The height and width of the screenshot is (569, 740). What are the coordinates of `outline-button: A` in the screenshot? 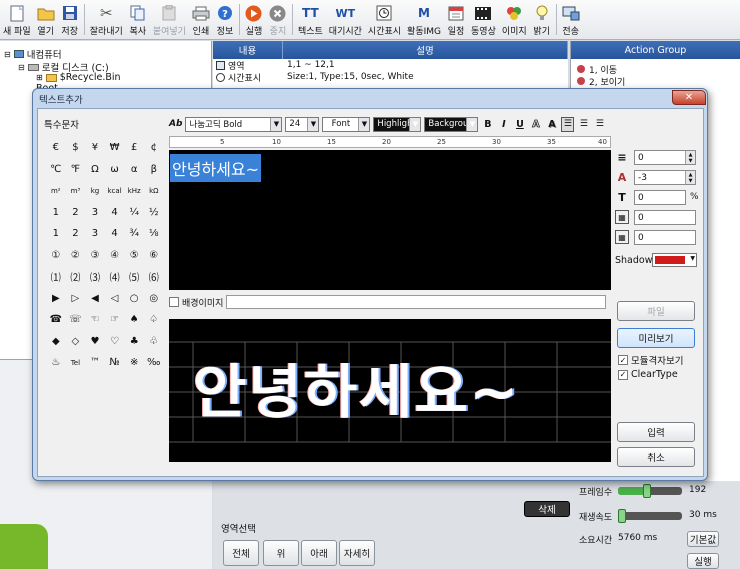 It's located at (535, 124).